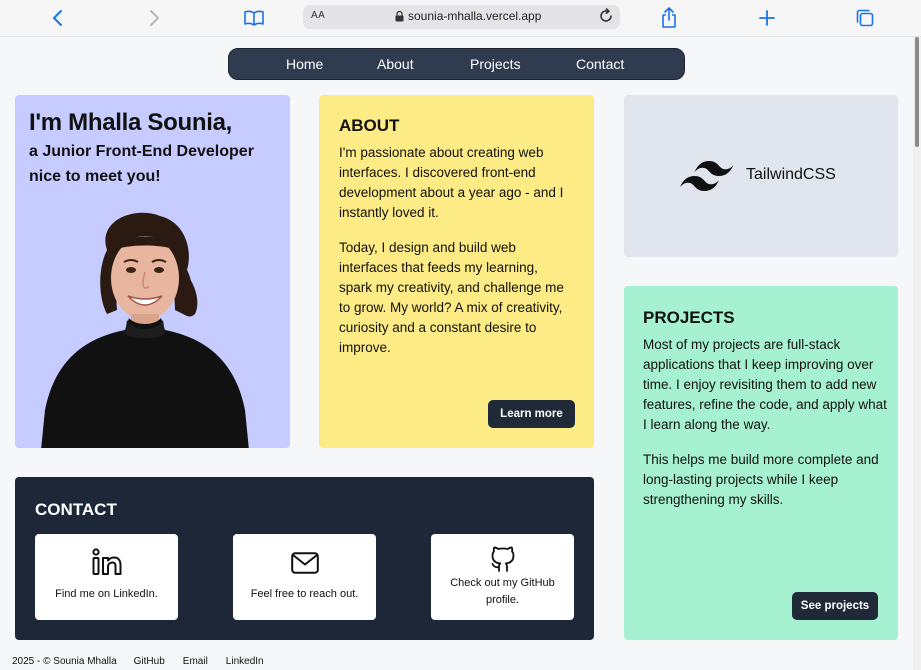 The height and width of the screenshot is (670, 921). I want to click on tailwind-logo-icon, so click(707, 176).